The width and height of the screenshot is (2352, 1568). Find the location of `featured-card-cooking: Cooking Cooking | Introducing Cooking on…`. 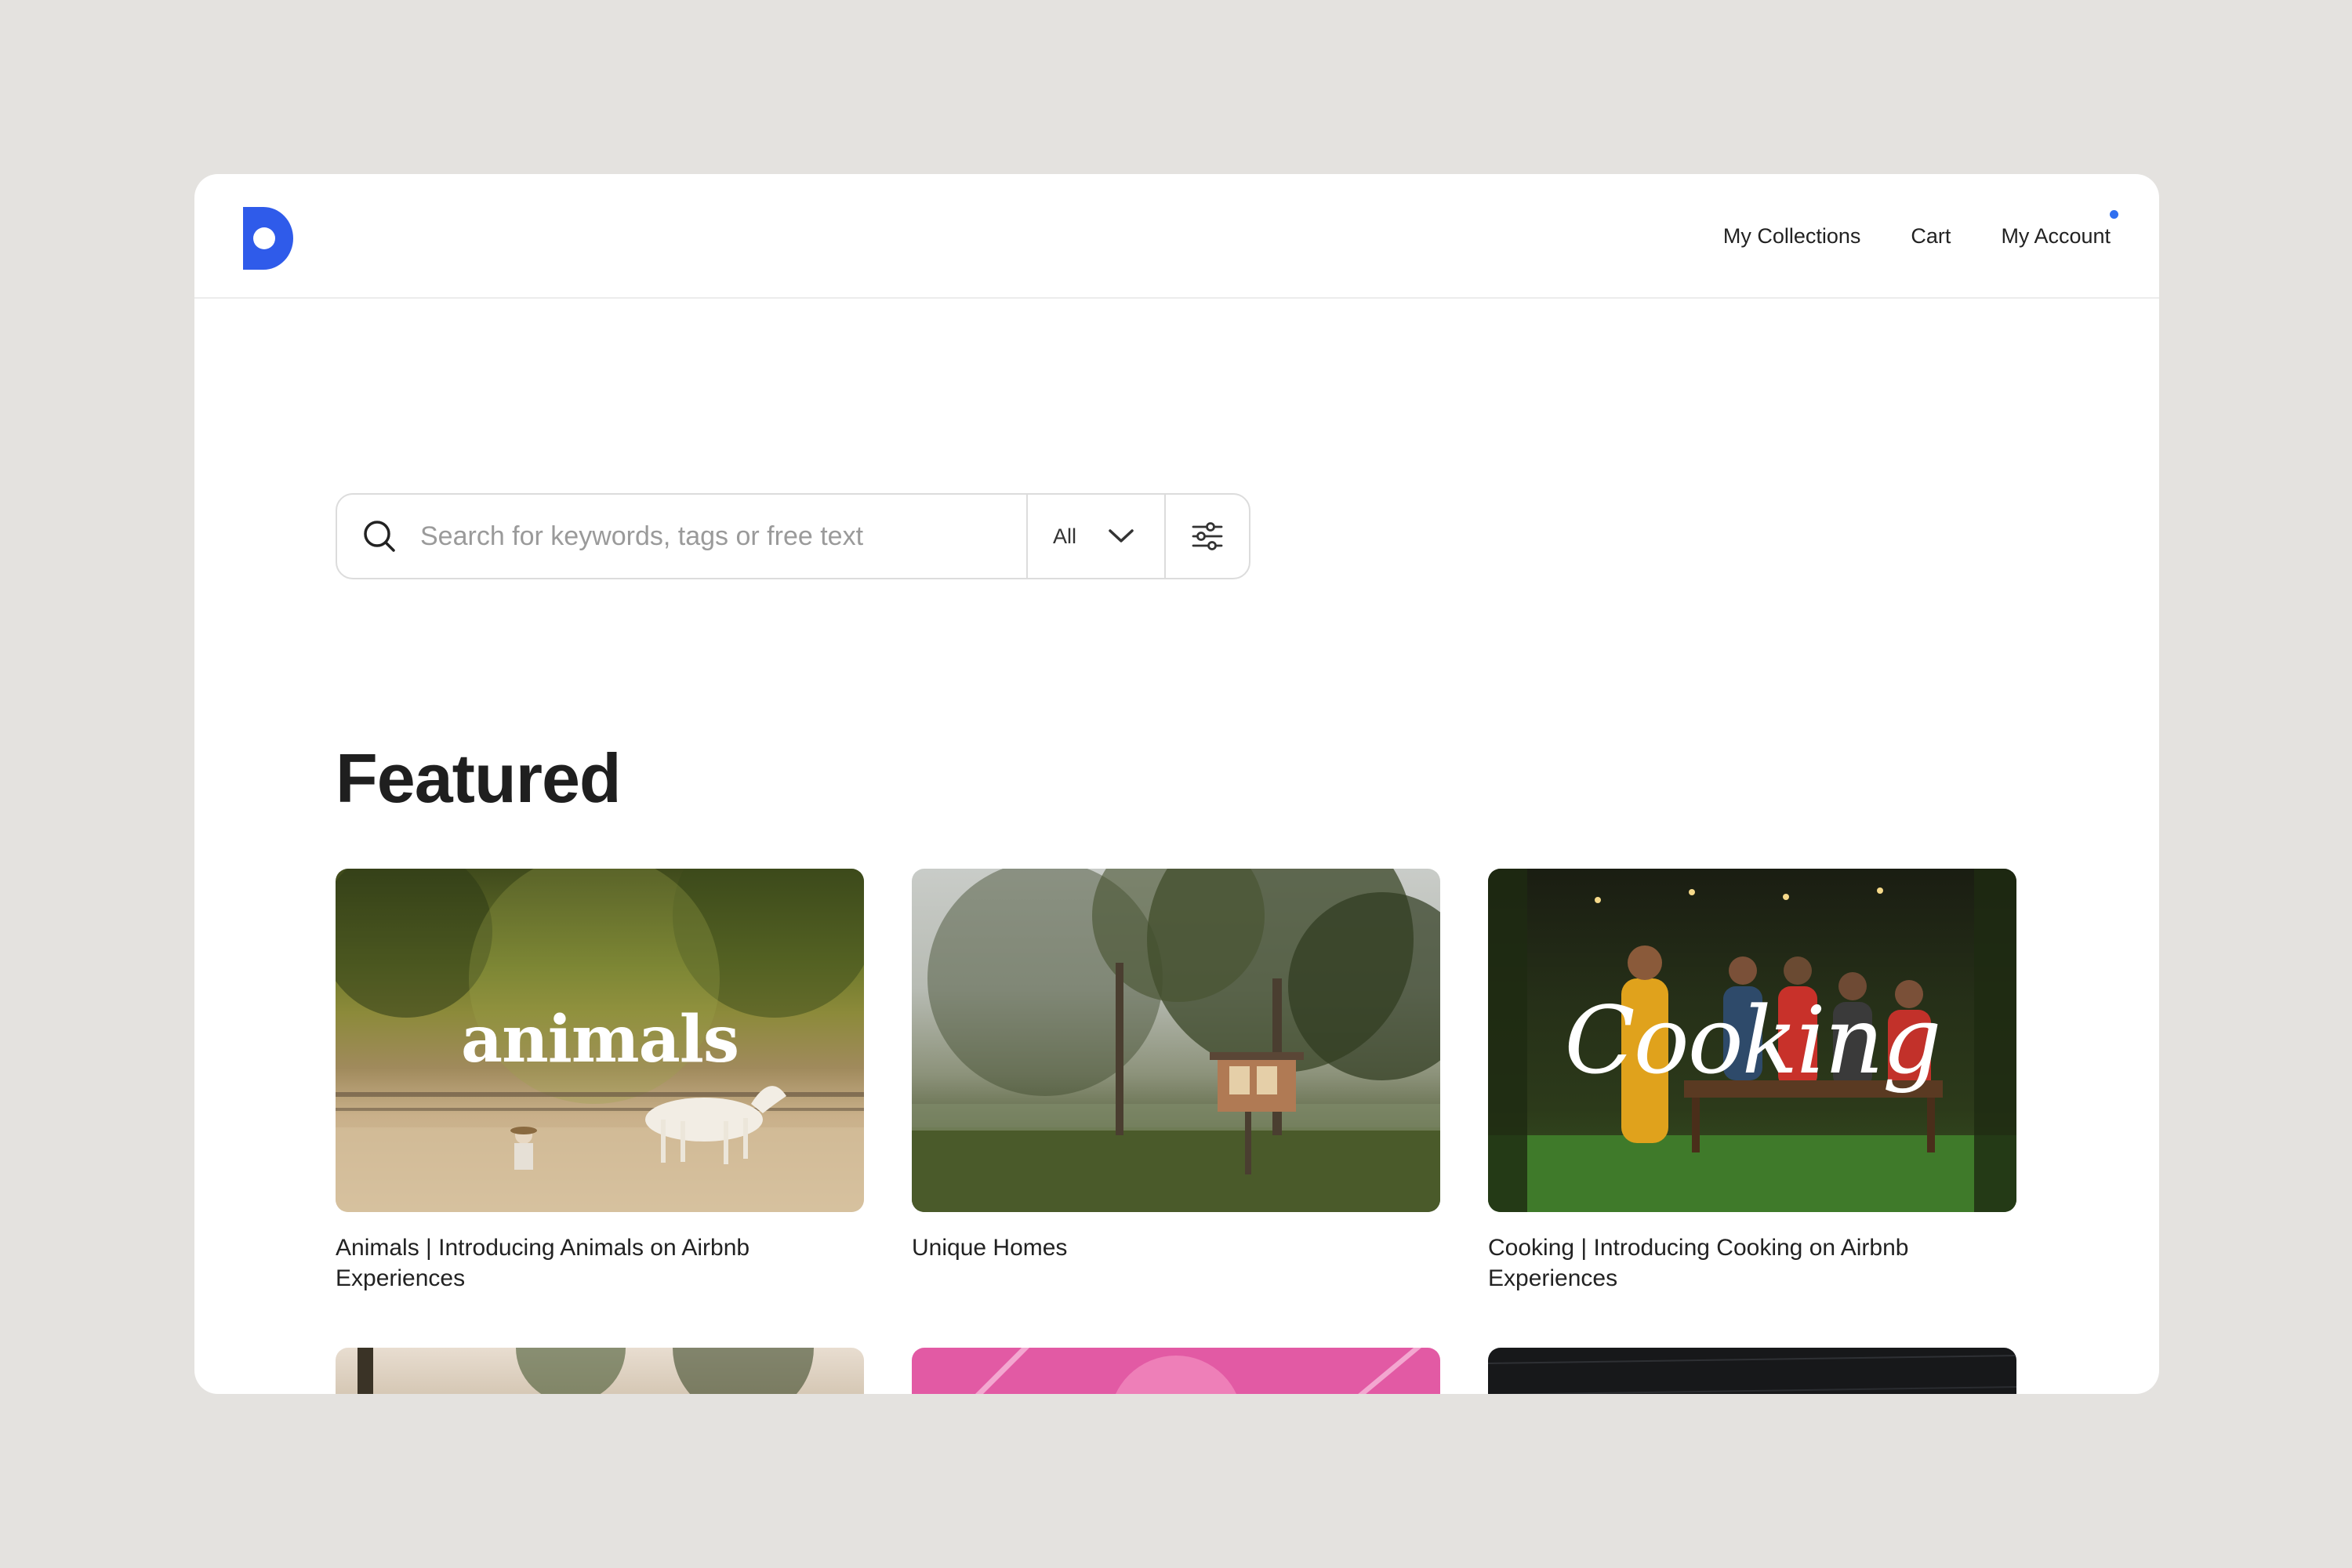

featured-card-cooking: Cooking Cooking | Introducing Cooking on… is located at coordinates (1752, 1081).